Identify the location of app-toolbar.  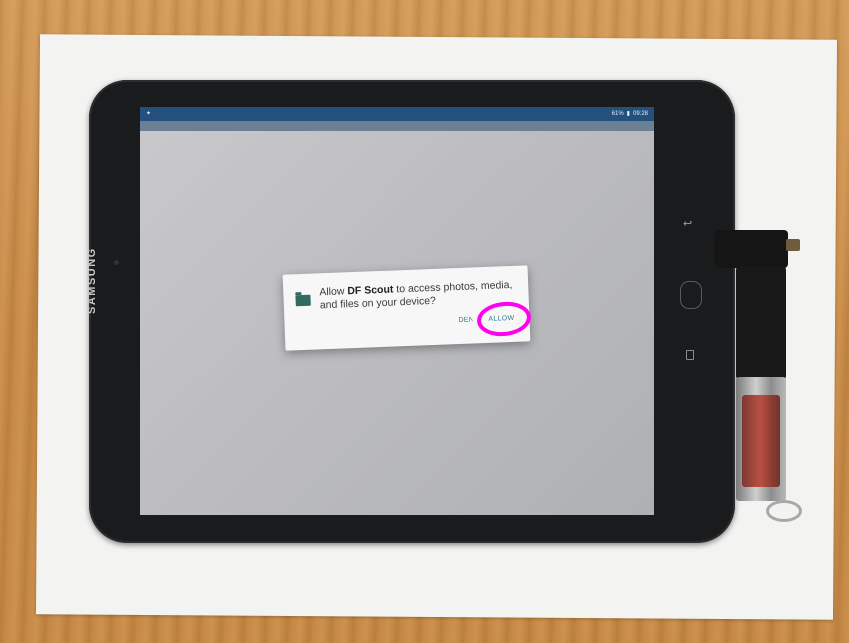
(397, 126).